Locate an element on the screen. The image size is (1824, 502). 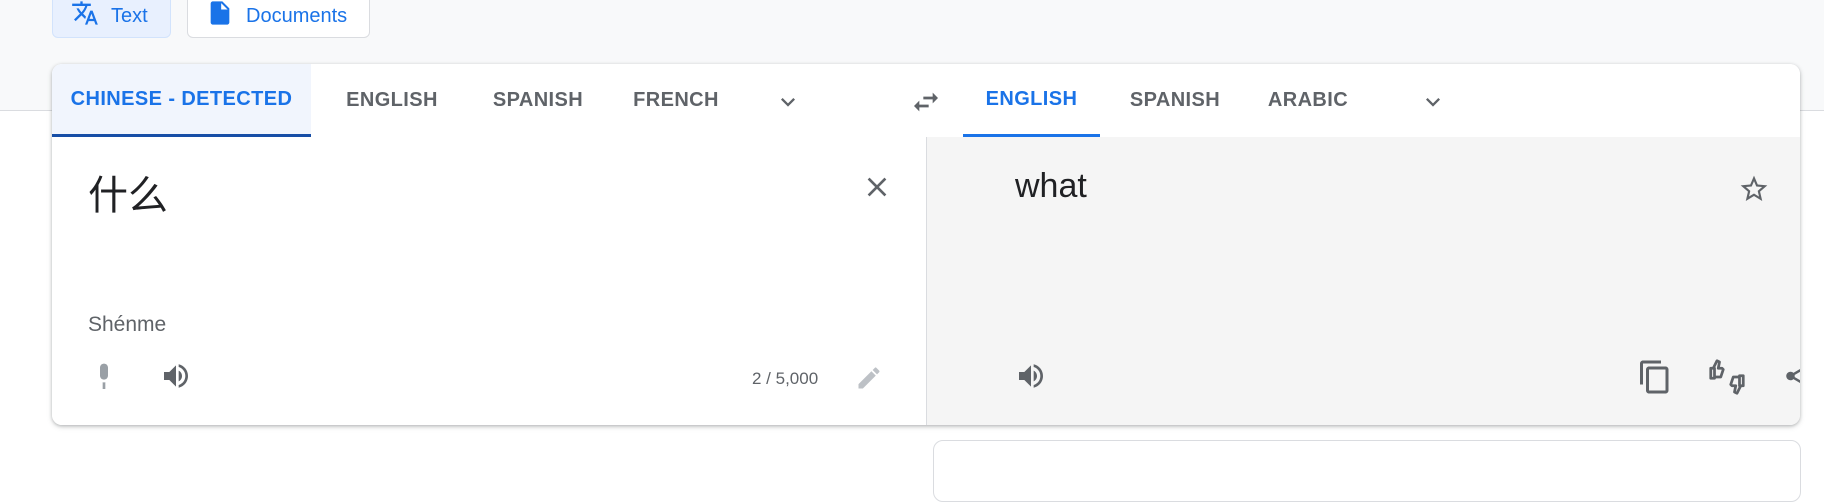
document-icon is located at coordinates (220, 16).